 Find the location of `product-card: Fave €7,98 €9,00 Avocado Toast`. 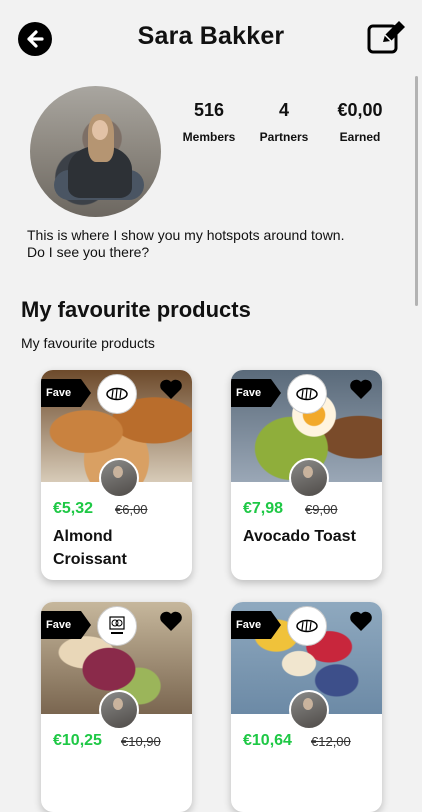

product-card: Fave €7,98 €9,00 Avocado Toast is located at coordinates (306, 475).